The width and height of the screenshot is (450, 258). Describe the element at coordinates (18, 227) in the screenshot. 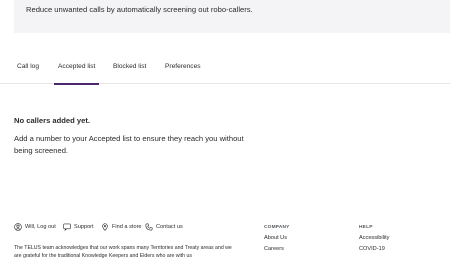

I see `user-icon` at that location.